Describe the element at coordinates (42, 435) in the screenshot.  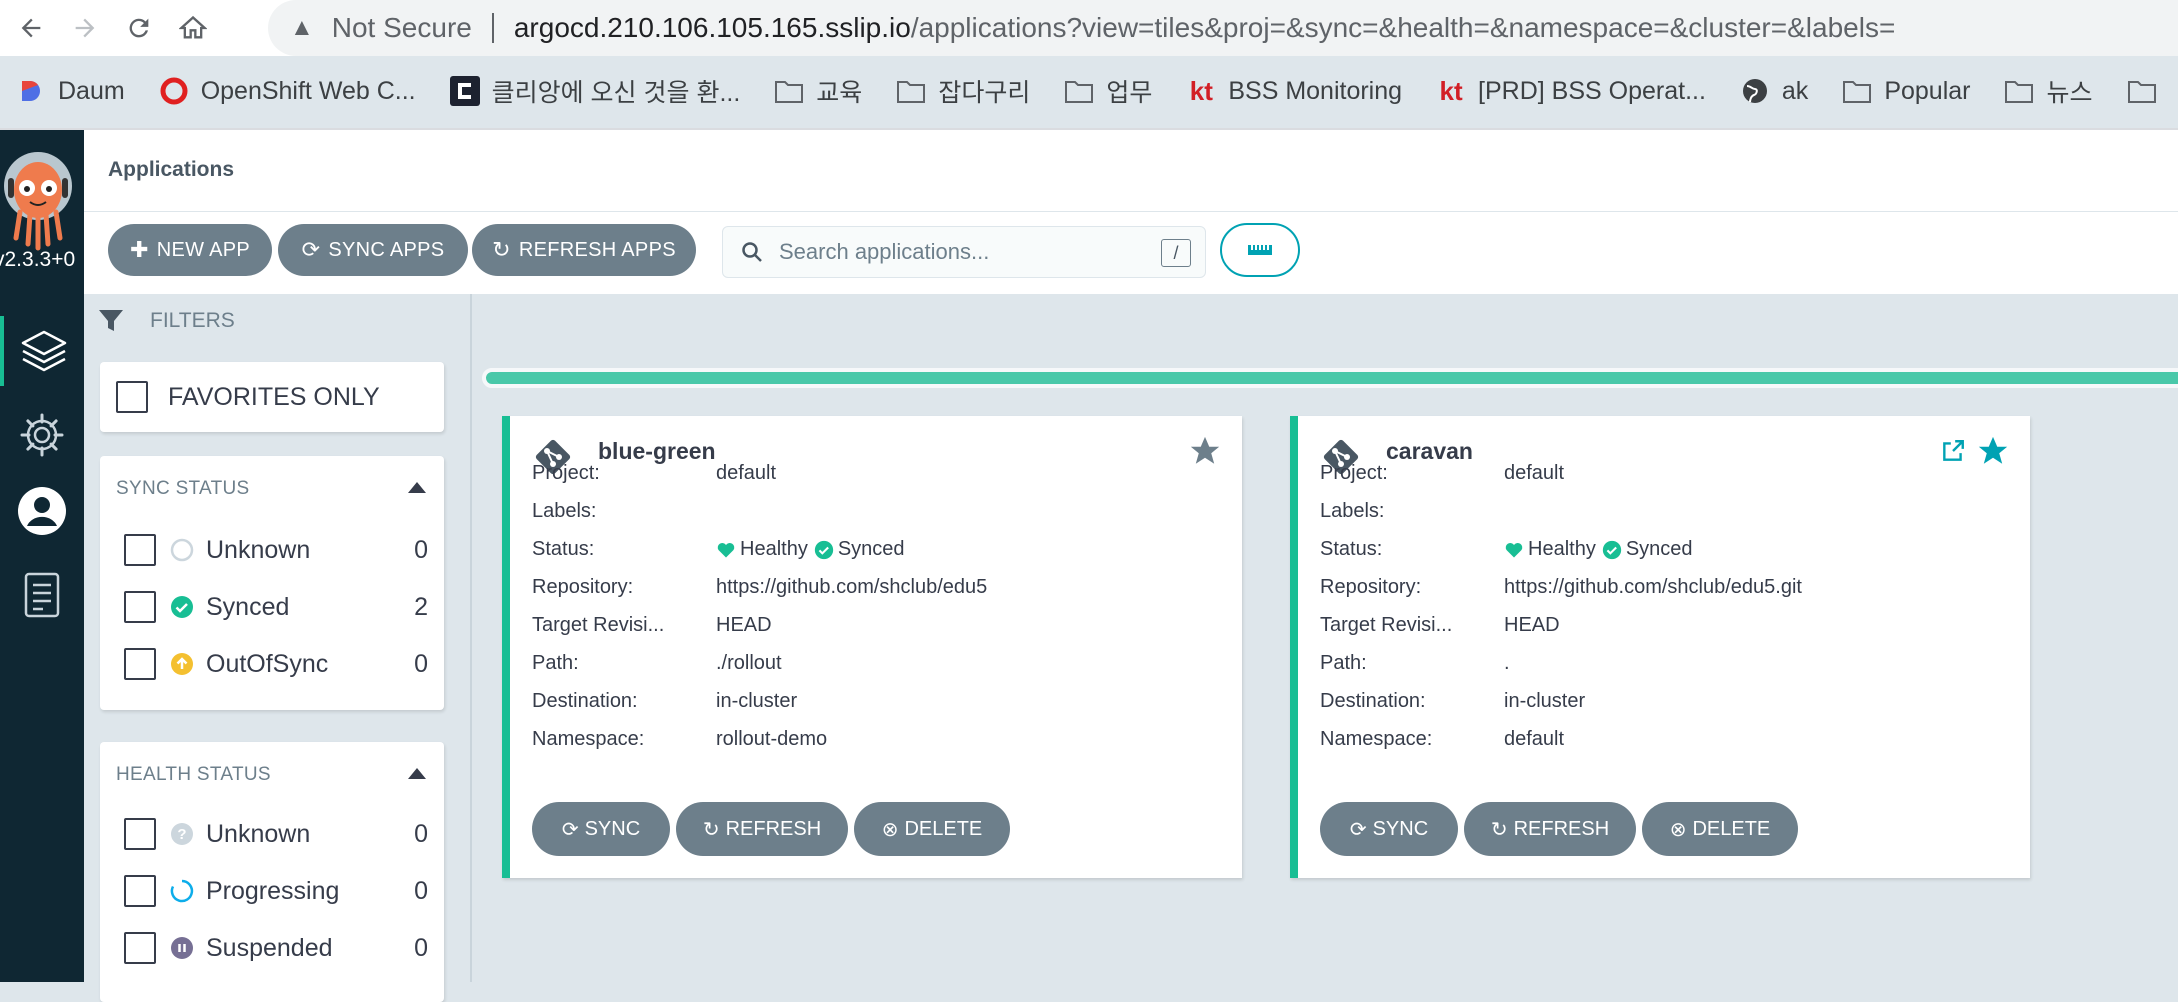
I see `nav-settings` at that location.